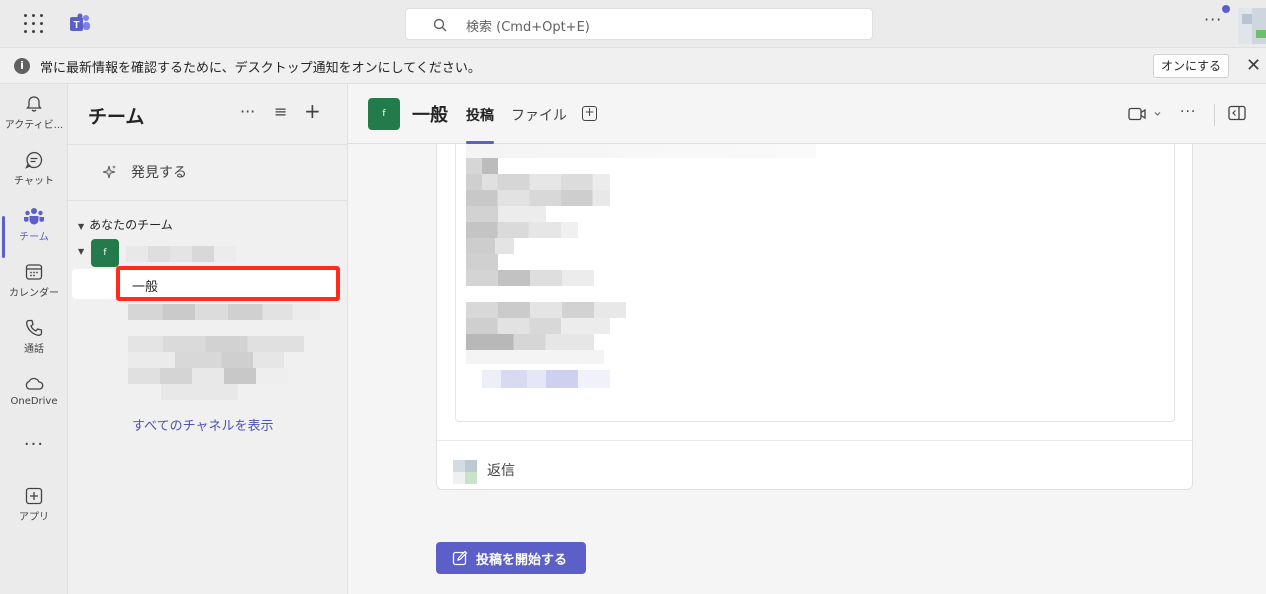  I want to click on settings-more-icon: ···, so click(1213, 19).